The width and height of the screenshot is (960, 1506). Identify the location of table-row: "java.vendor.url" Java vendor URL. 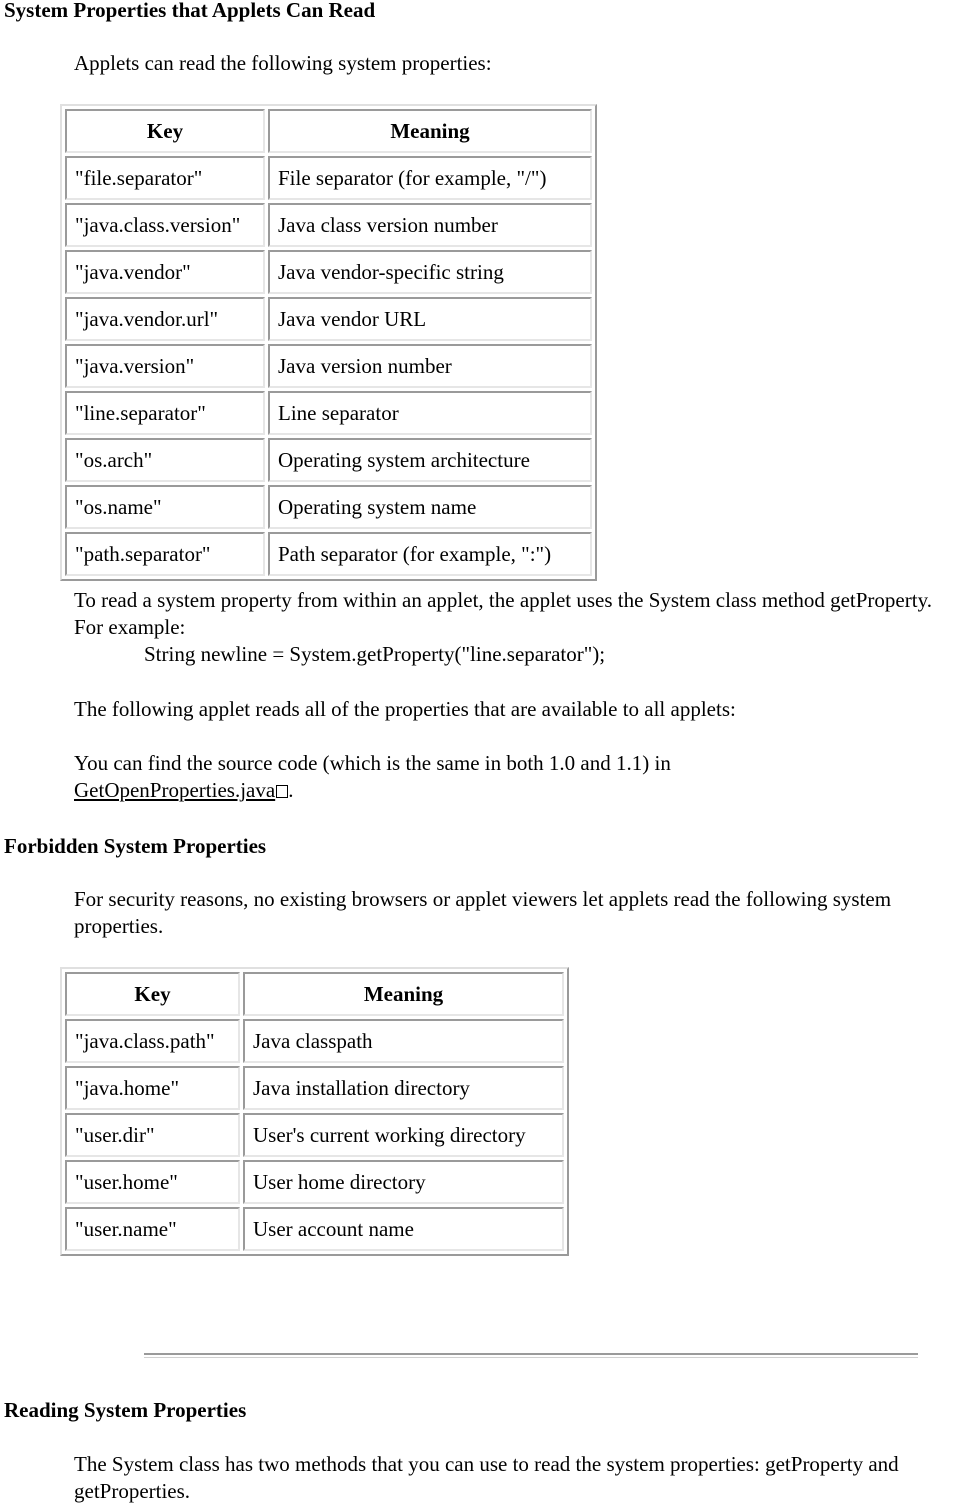
(328, 319).